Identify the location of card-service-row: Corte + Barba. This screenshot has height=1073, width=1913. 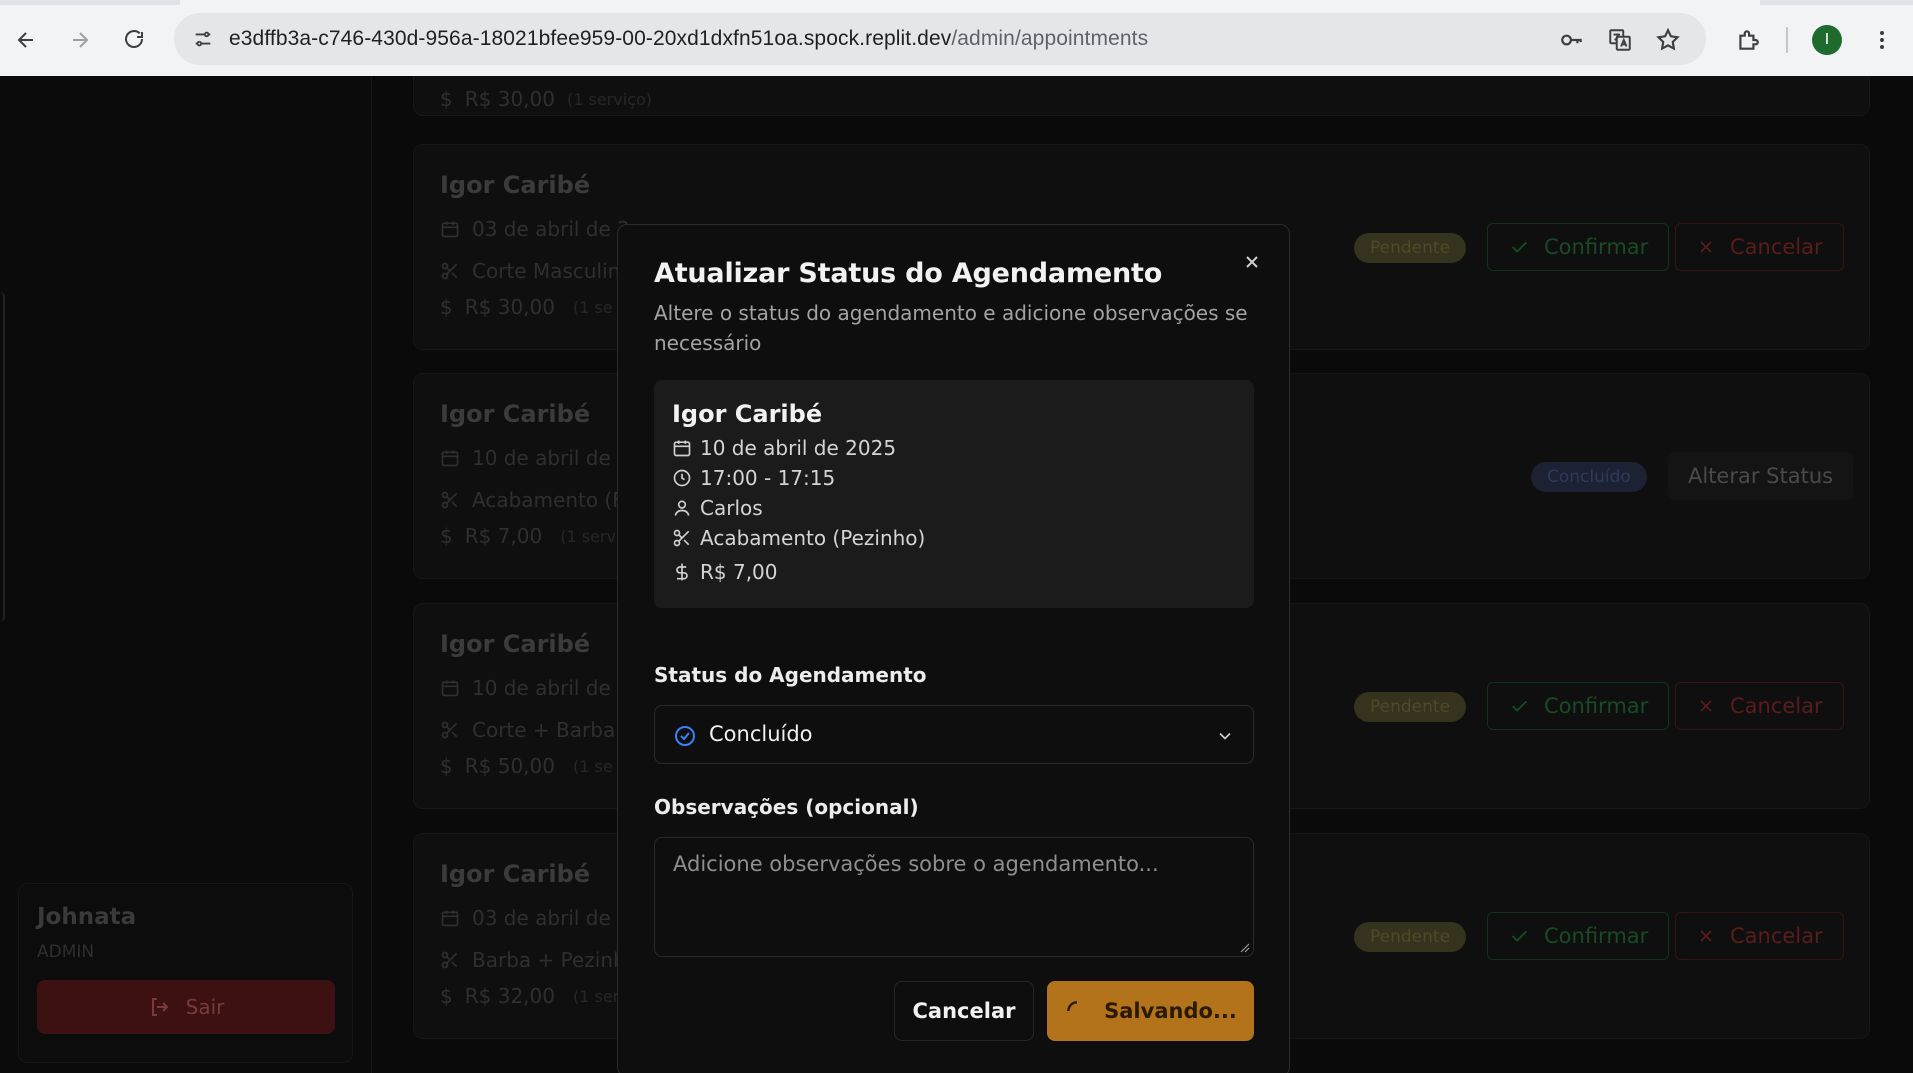
(527, 730).